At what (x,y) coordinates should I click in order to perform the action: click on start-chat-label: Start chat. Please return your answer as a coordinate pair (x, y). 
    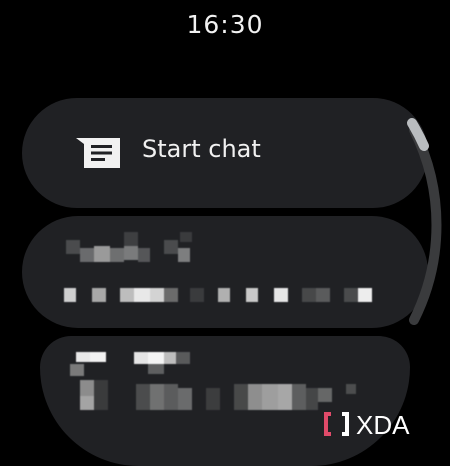
    Looking at the image, I should click on (201, 149).